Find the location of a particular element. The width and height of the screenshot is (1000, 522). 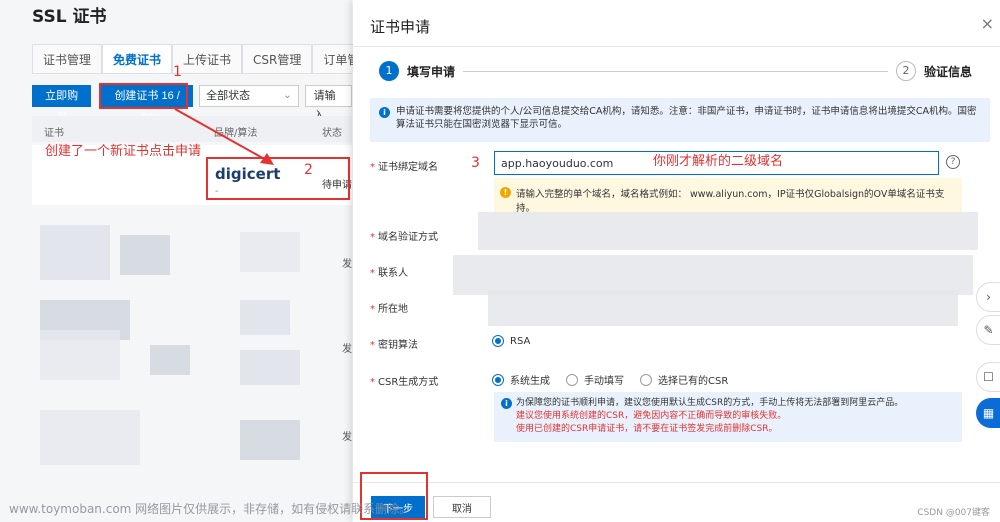

key-algo-label: * 密钥算法 is located at coordinates (394, 345).